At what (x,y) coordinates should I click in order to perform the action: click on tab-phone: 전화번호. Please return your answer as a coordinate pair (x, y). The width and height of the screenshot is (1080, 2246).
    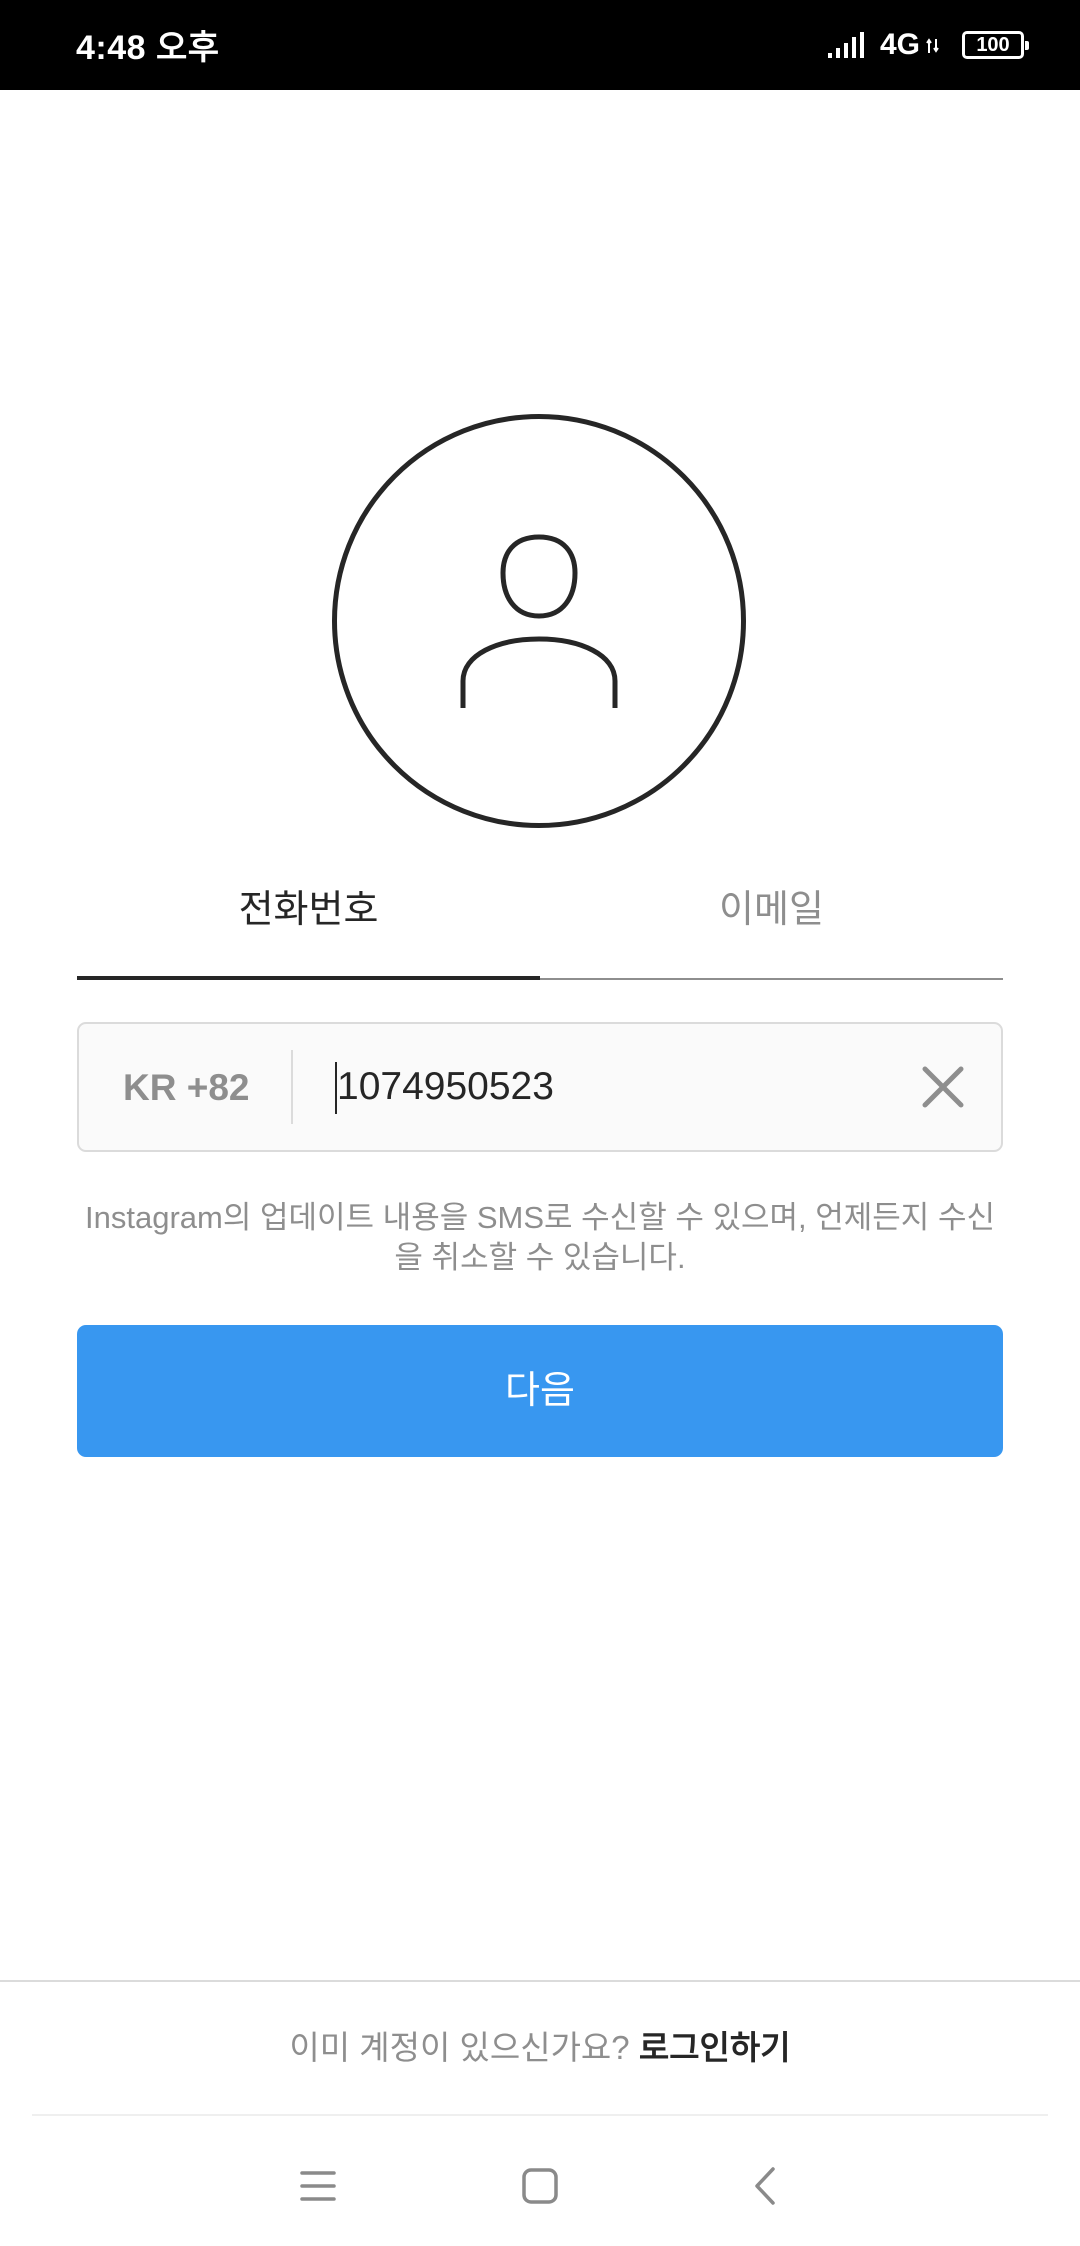
    Looking at the image, I should click on (308, 925).